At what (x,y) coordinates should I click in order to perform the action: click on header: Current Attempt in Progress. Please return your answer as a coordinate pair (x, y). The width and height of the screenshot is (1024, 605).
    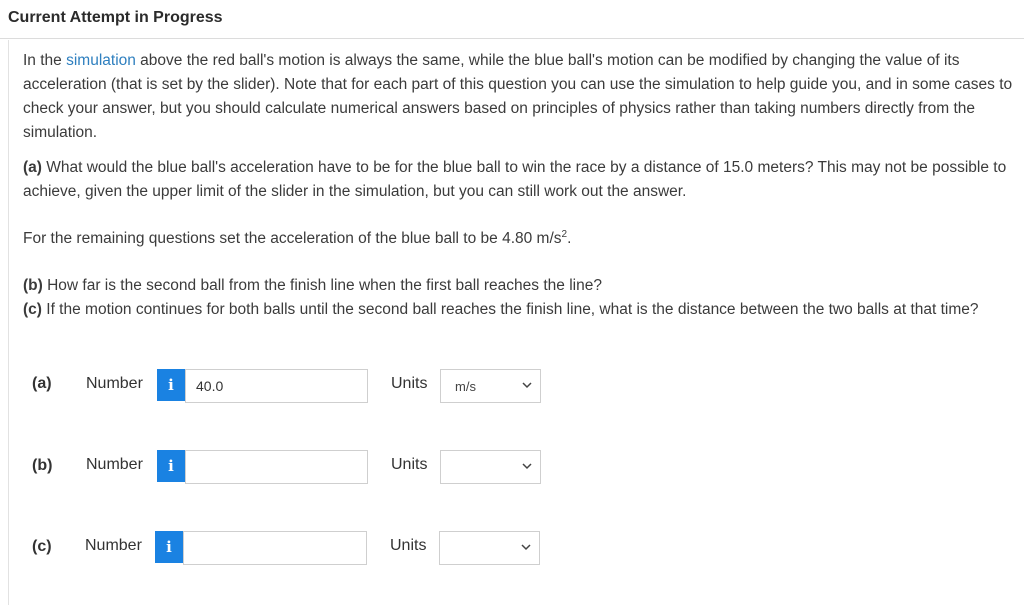
    Looking at the image, I should click on (512, 19).